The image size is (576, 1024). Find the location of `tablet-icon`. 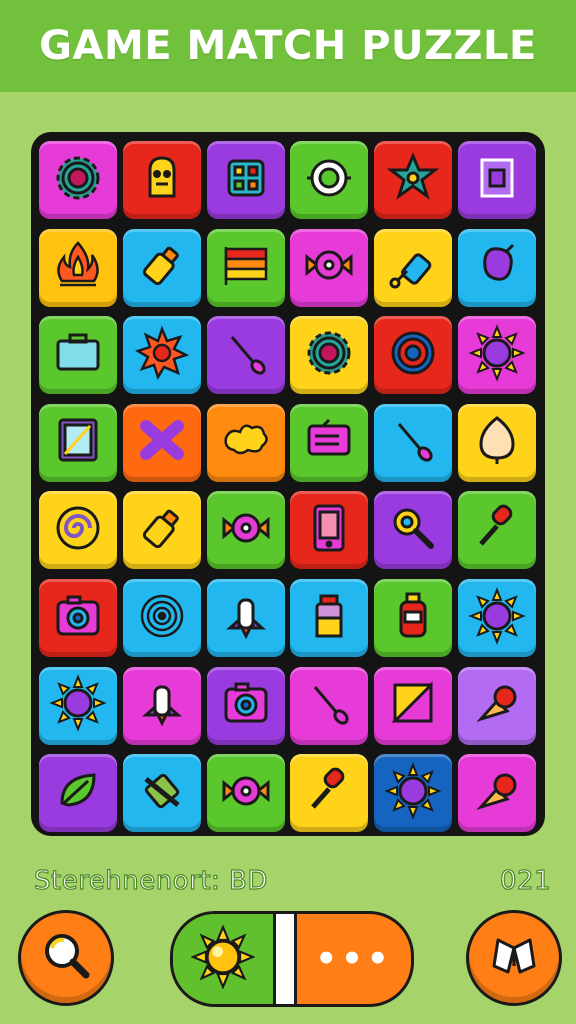

tablet-icon is located at coordinates (78, 442).